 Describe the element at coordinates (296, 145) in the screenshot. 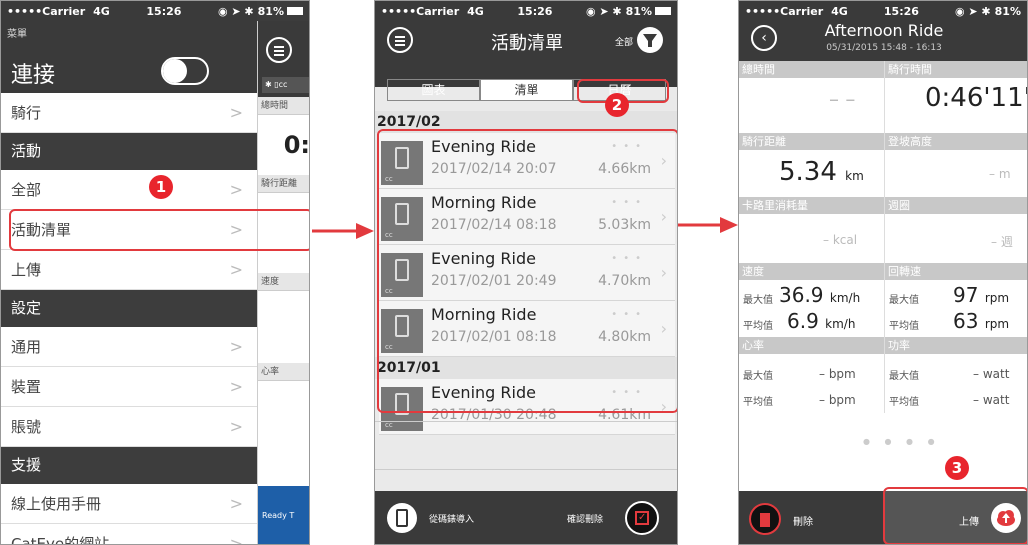

I see `peek-time-value: 0:` at that location.